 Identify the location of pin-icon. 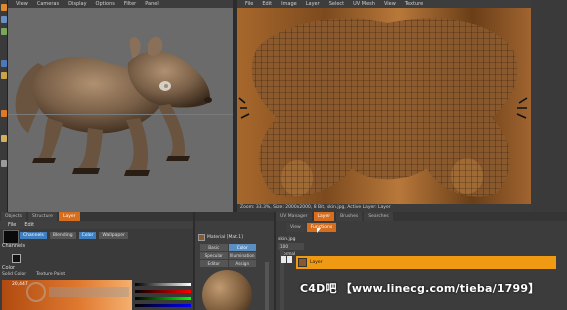
(4, 113).